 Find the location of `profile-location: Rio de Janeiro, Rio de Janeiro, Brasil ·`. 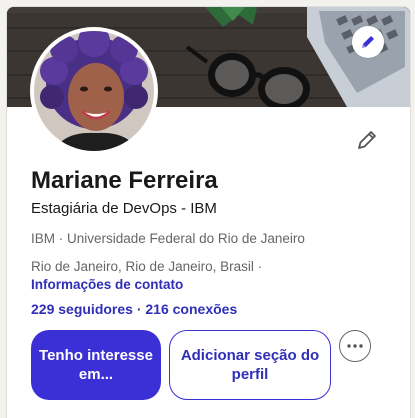

profile-location: Rio de Janeiro, Rio de Janeiro, Brasil · is located at coordinates (147, 266).